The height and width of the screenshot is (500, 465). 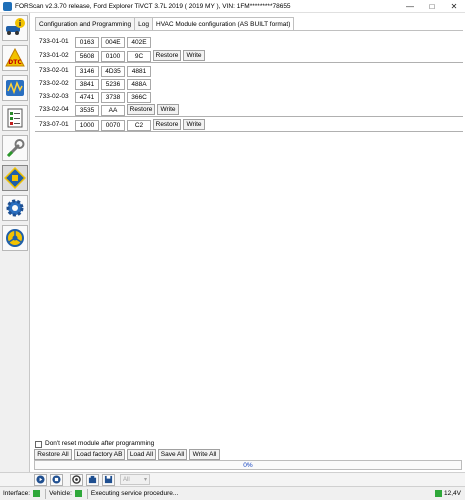 I want to click on value-cell: 3738, so click(x=113, y=97).